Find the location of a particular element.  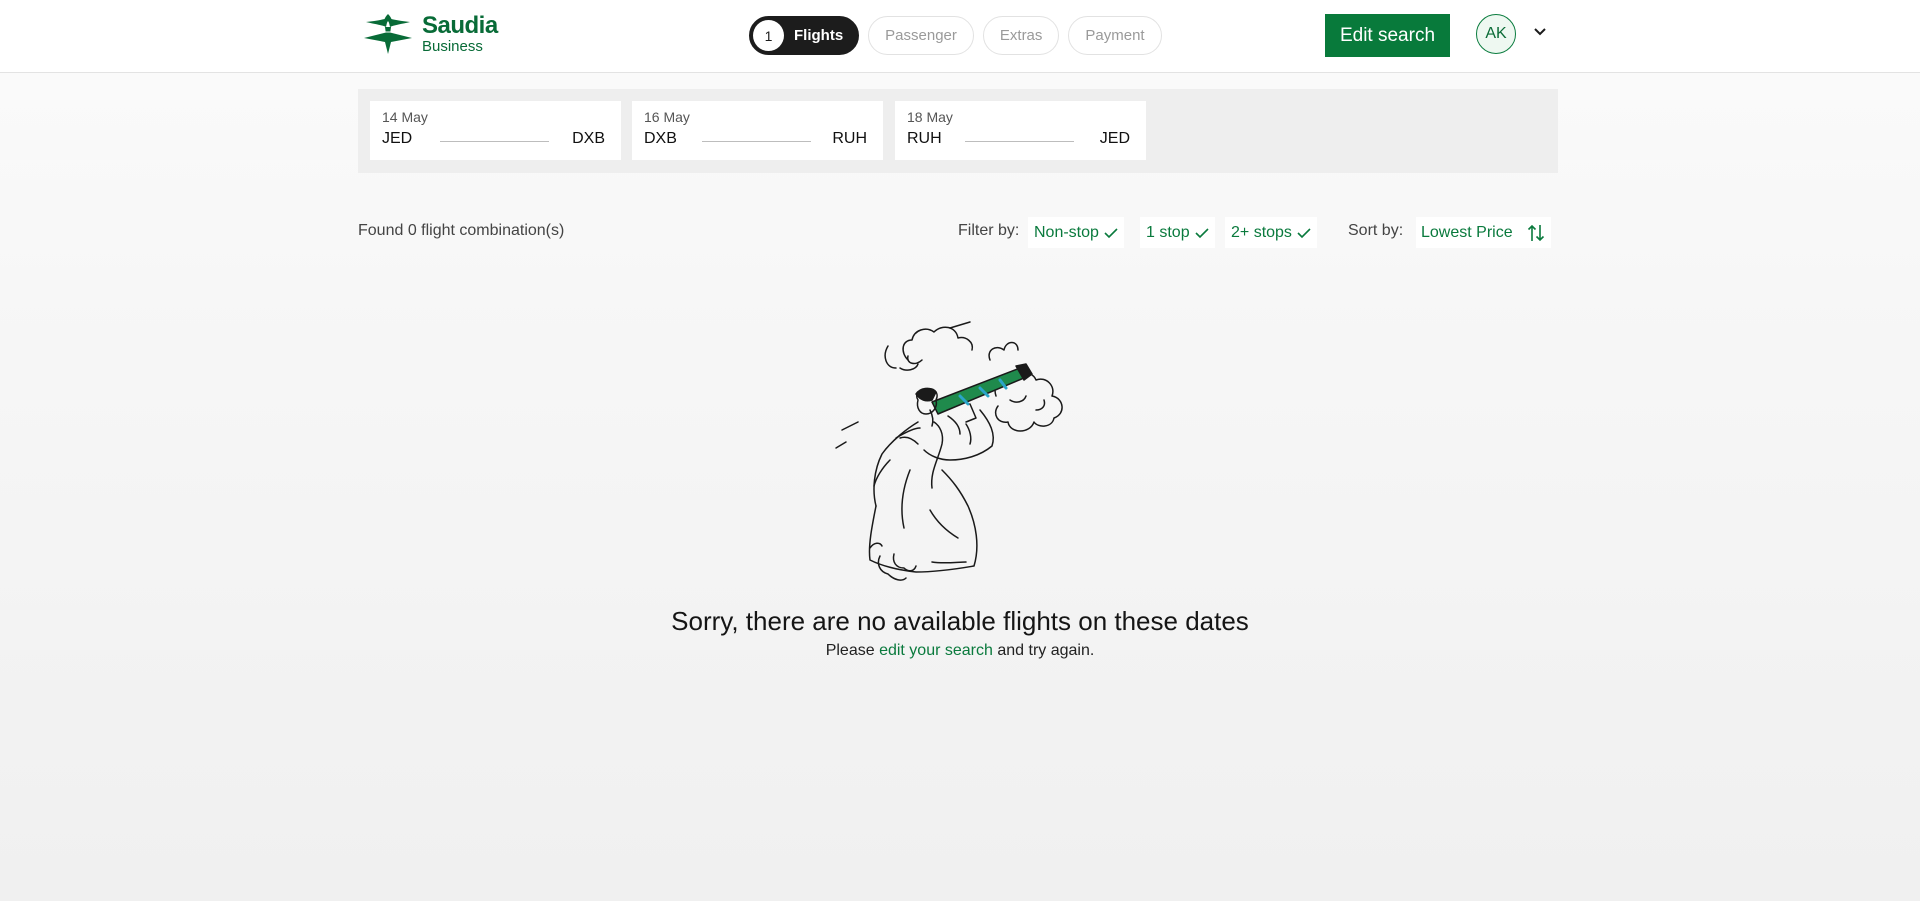

segment-destination: JED is located at coordinates (1114, 138).